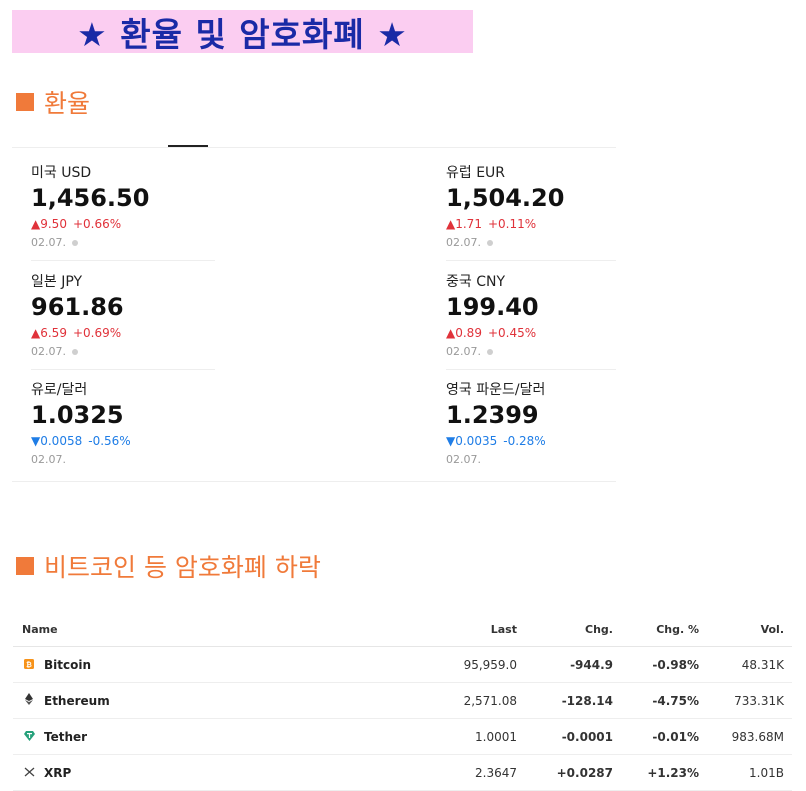 Image resolution: width=806 pixels, height=791 pixels. I want to click on fx-name: 영국 파운드/달러, so click(496, 390).